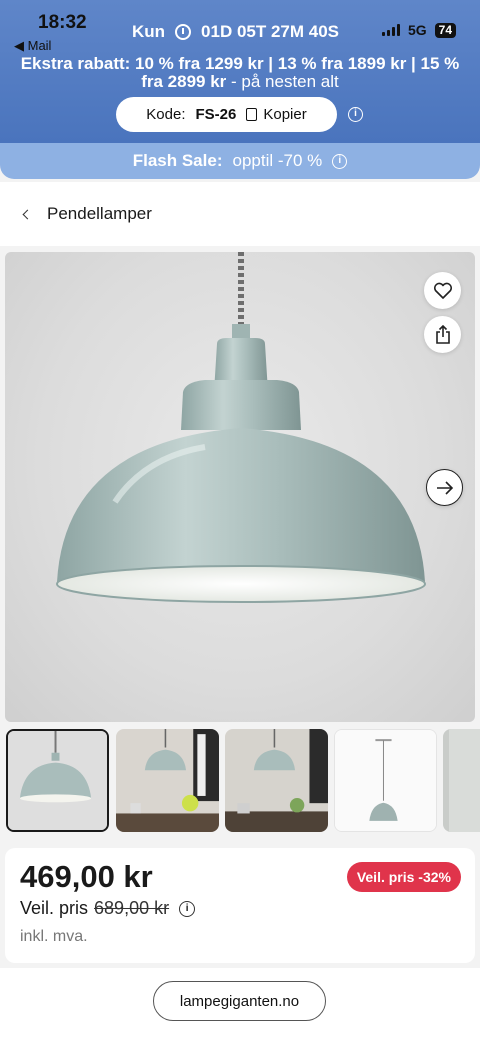 The image size is (480, 1039). I want to click on favorite-button, so click(442, 290).